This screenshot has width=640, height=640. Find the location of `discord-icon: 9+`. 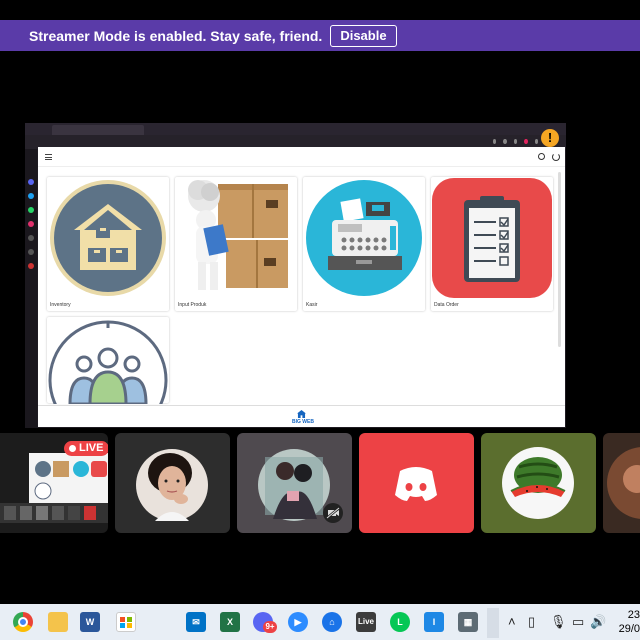

discord-icon: 9+ is located at coordinates (265, 622).